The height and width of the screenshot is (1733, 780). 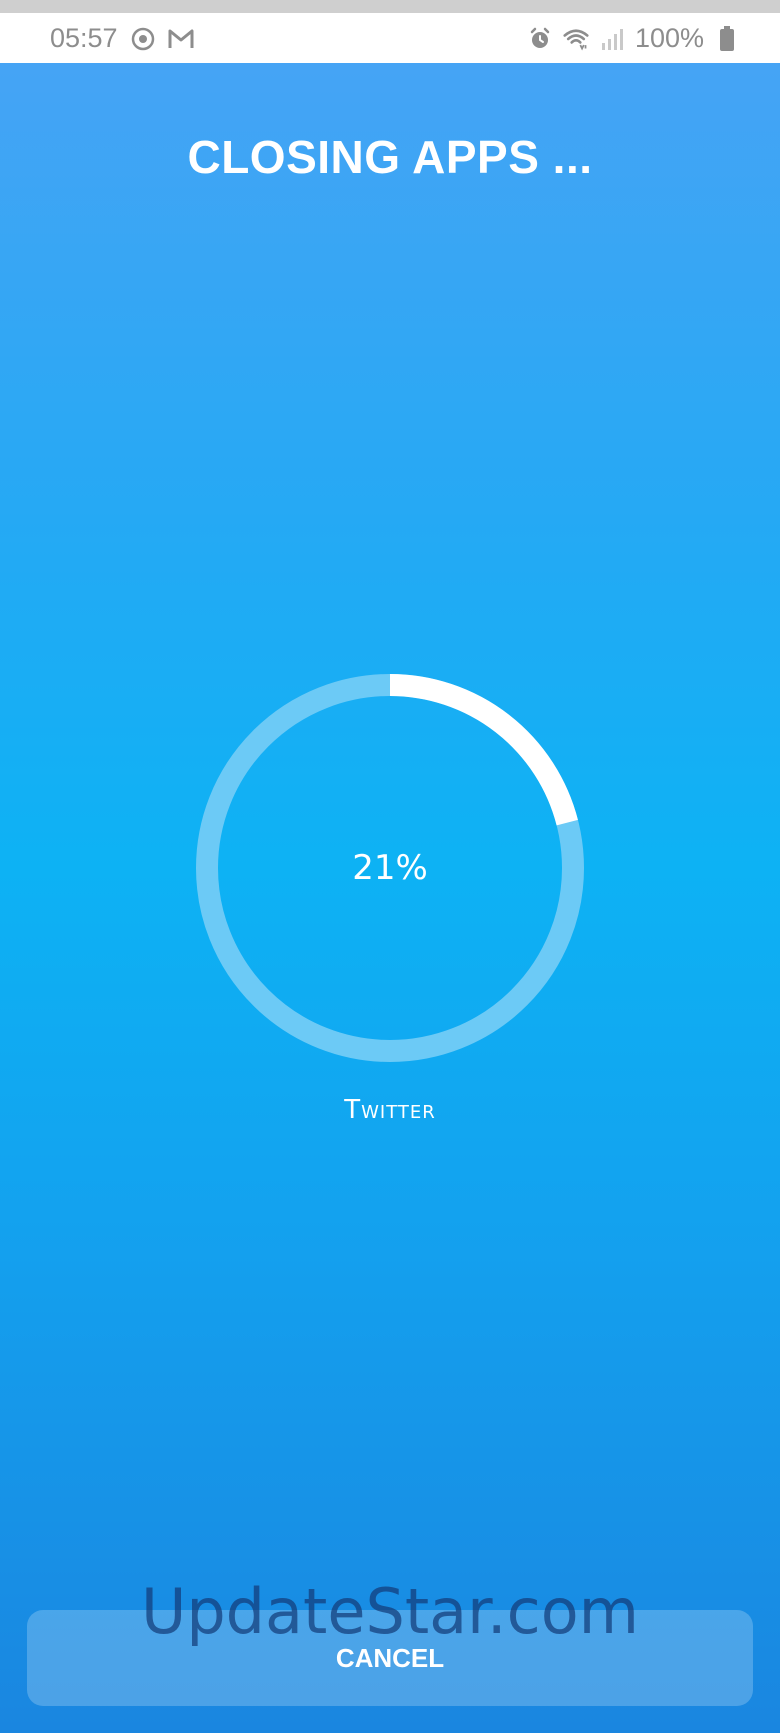 What do you see at coordinates (84, 38) in the screenshot?
I see `status-time: 05:57` at bounding box center [84, 38].